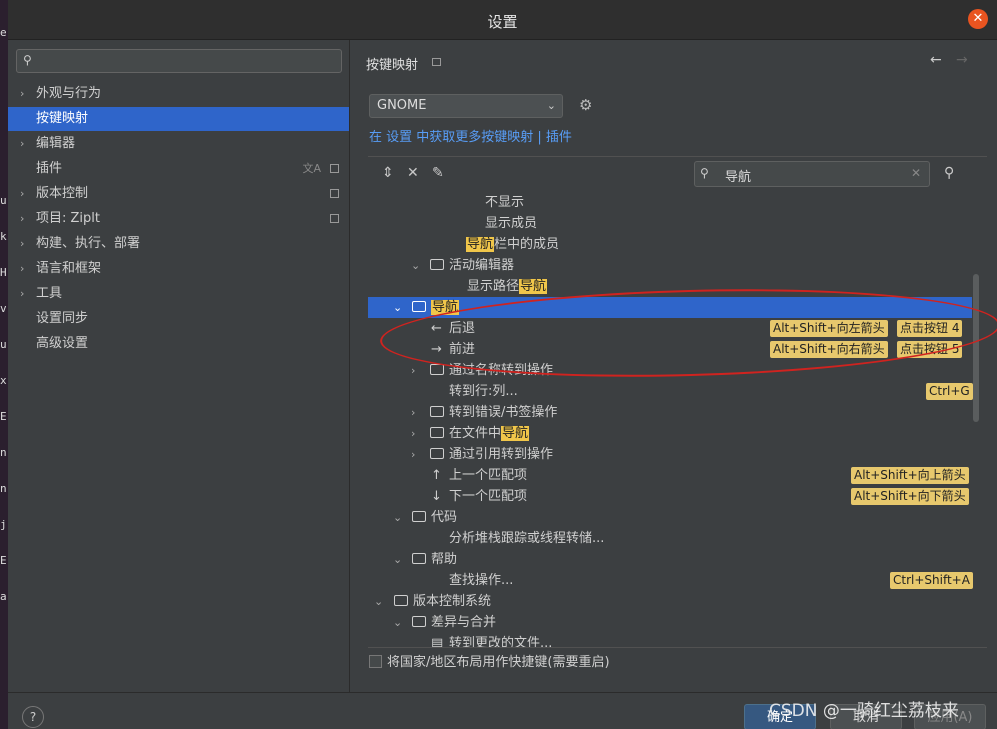 Image resolution: width=997 pixels, height=729 pixels. What do you see at coordinates (949, 173) in the screenshot?
I see `find-by-shortcut-icon: ⚲` at bounding box center [949, 173].